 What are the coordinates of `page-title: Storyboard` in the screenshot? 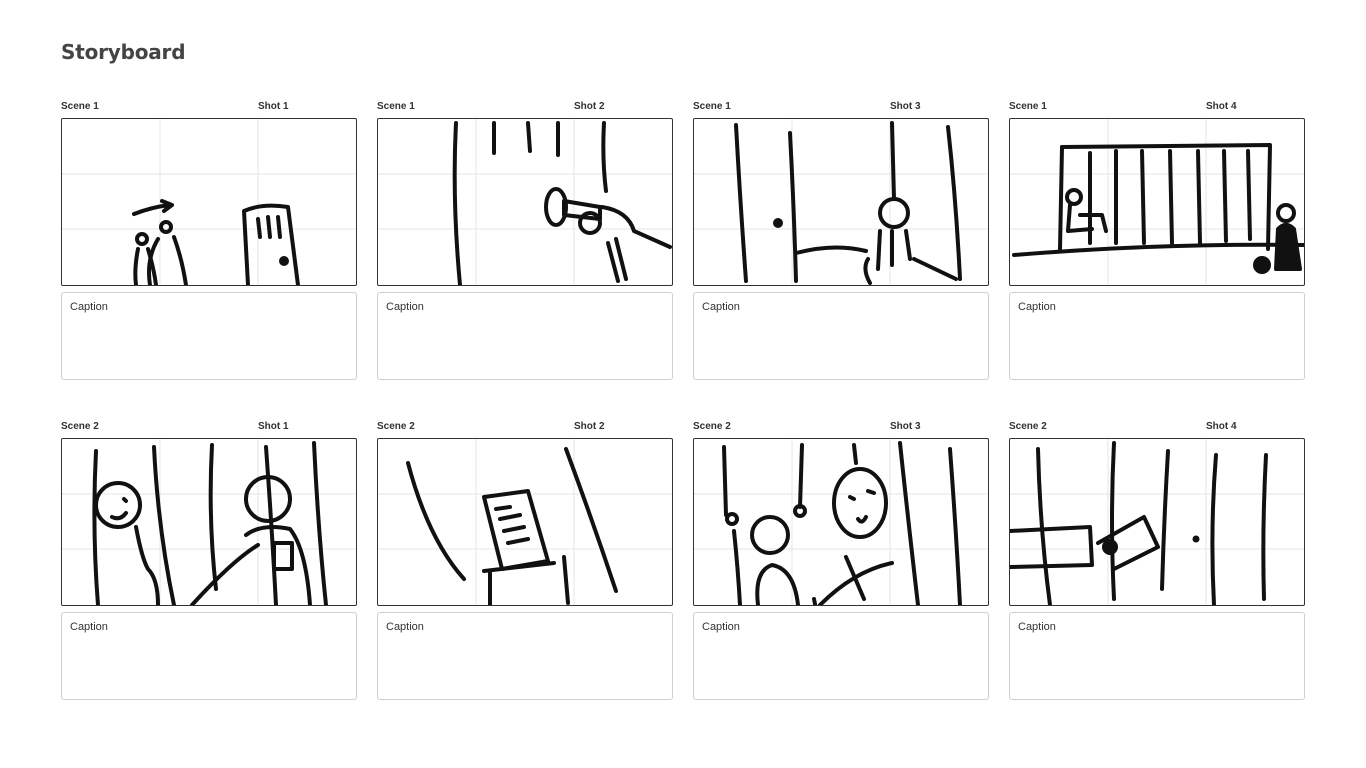 It's located at (123, 52).